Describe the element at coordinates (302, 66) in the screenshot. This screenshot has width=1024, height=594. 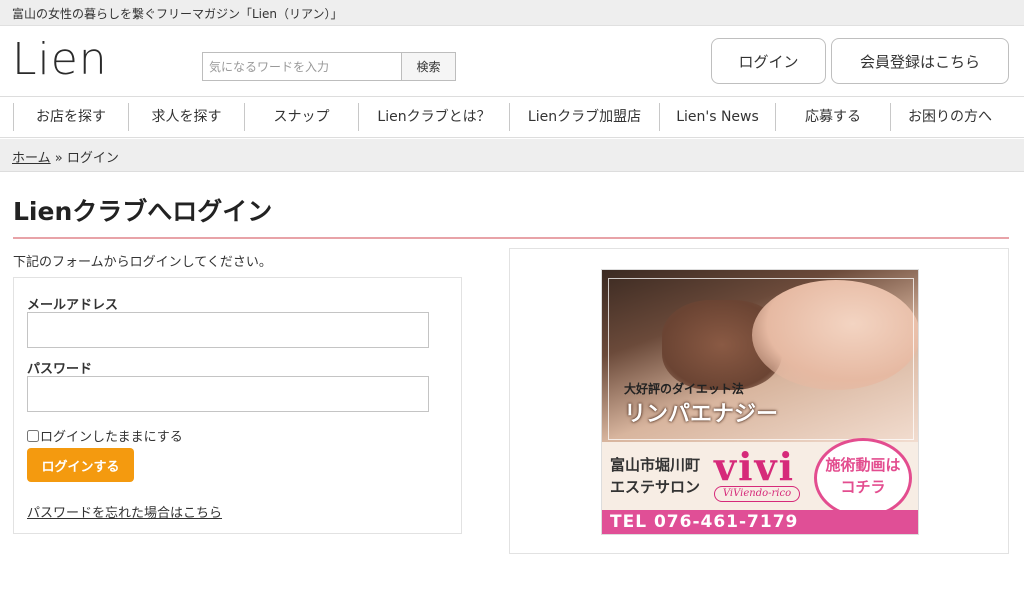
I see `search-input` at that location.